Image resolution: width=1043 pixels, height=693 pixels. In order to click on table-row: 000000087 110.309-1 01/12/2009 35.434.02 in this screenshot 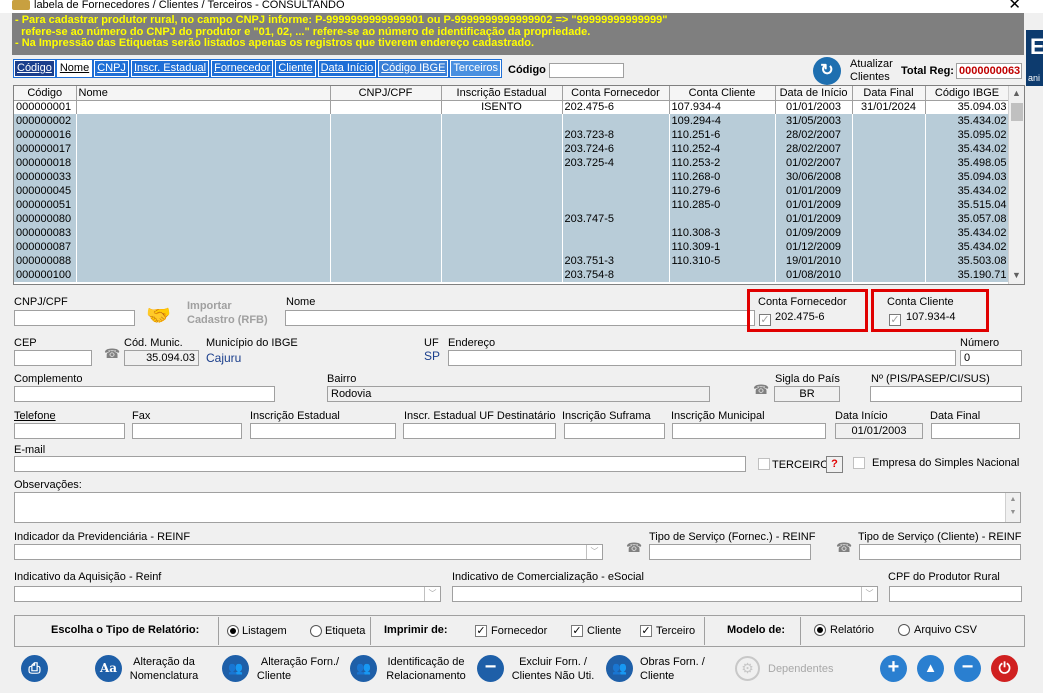, I will do `click(512, 247)`.